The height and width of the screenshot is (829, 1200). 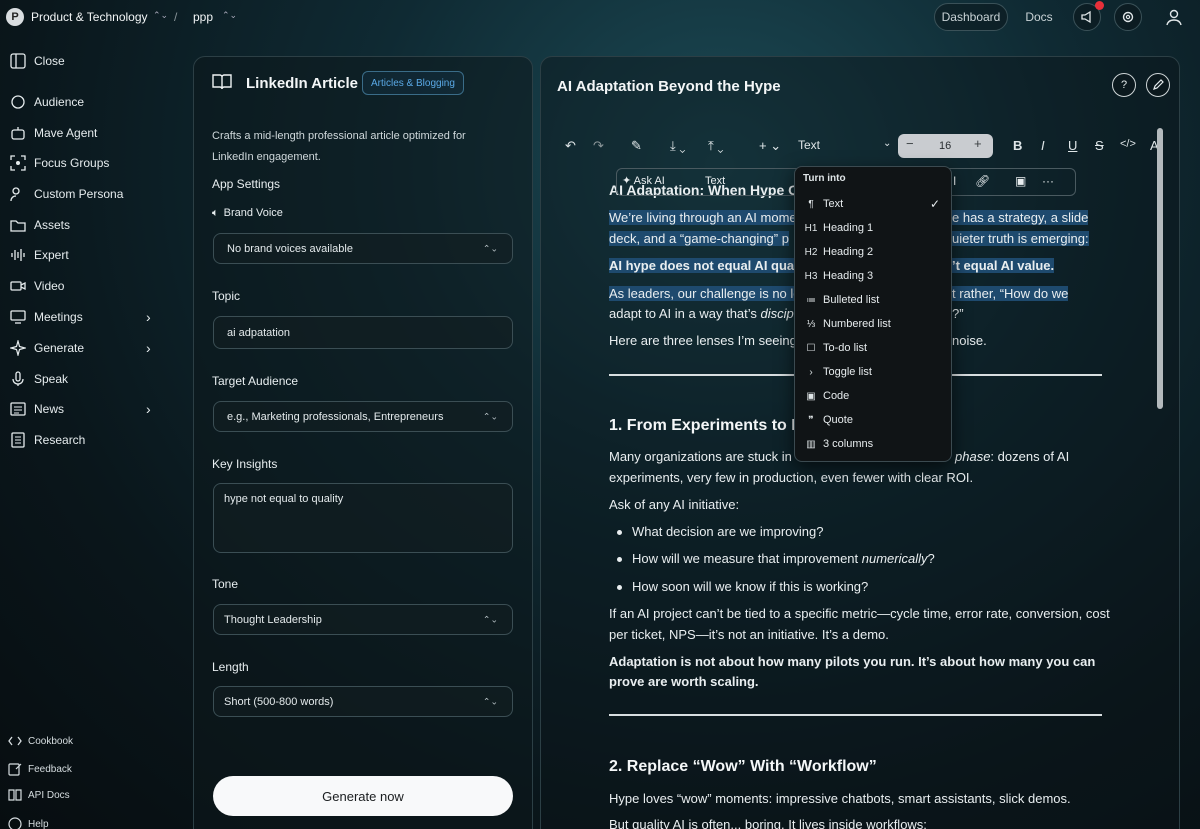 I want to click on sidebar-item-meetings: Meetings, so click(x=46, y=317).